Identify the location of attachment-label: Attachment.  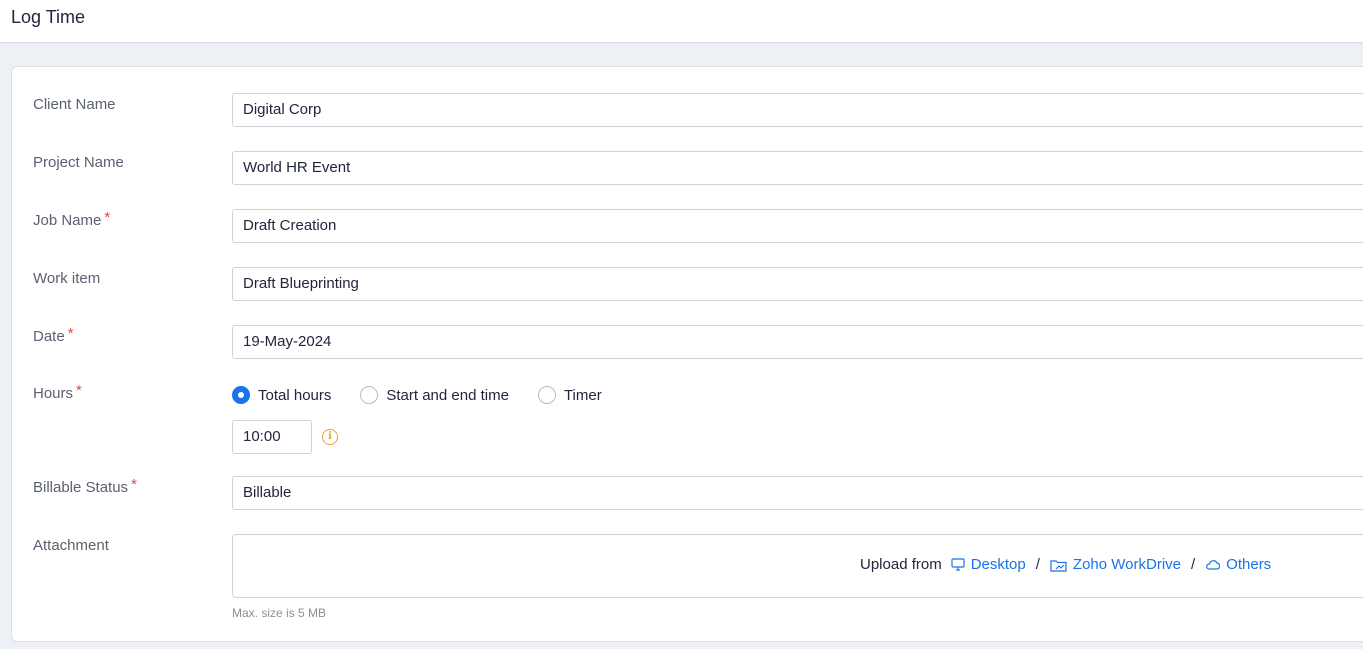
(71, 545).